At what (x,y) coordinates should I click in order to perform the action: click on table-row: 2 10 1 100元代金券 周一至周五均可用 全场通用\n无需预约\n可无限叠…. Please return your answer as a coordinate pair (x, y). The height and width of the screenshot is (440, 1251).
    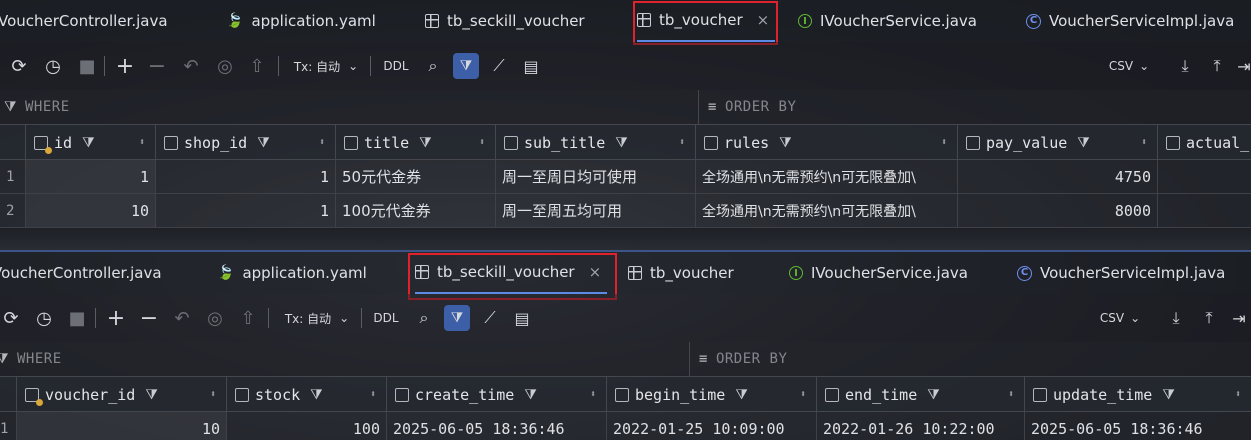
    Looking at the image, I should click on (625, 211).